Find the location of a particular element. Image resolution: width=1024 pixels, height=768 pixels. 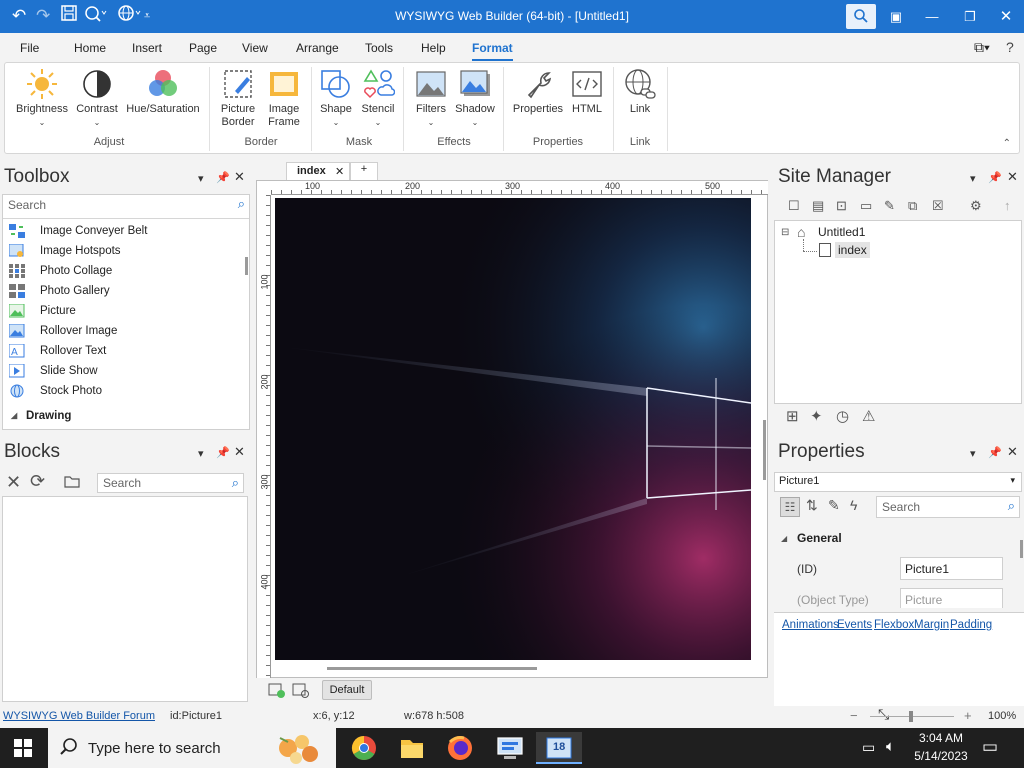

notifications-icon: ▭ is located at coordinates (990, 747).